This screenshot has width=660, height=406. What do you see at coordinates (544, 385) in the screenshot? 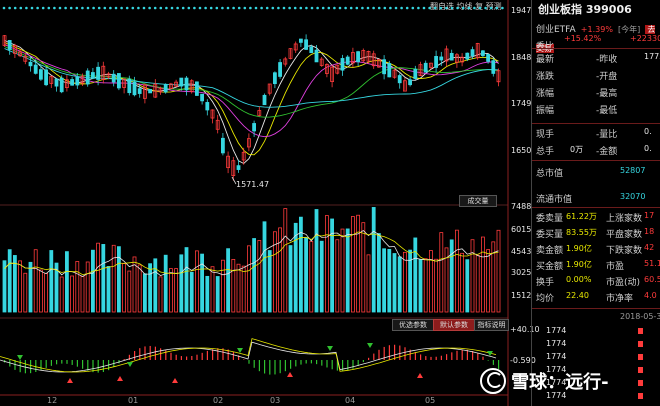
I see `xueqiu-watermark: 雪球：远行-` at bounding box center [544, 385].